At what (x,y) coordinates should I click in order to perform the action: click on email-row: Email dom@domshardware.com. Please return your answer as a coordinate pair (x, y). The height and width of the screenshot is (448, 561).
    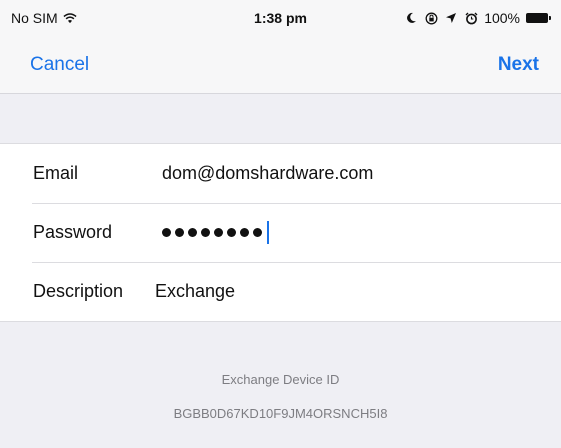
    Looking at the image, I should click on (280, 173).